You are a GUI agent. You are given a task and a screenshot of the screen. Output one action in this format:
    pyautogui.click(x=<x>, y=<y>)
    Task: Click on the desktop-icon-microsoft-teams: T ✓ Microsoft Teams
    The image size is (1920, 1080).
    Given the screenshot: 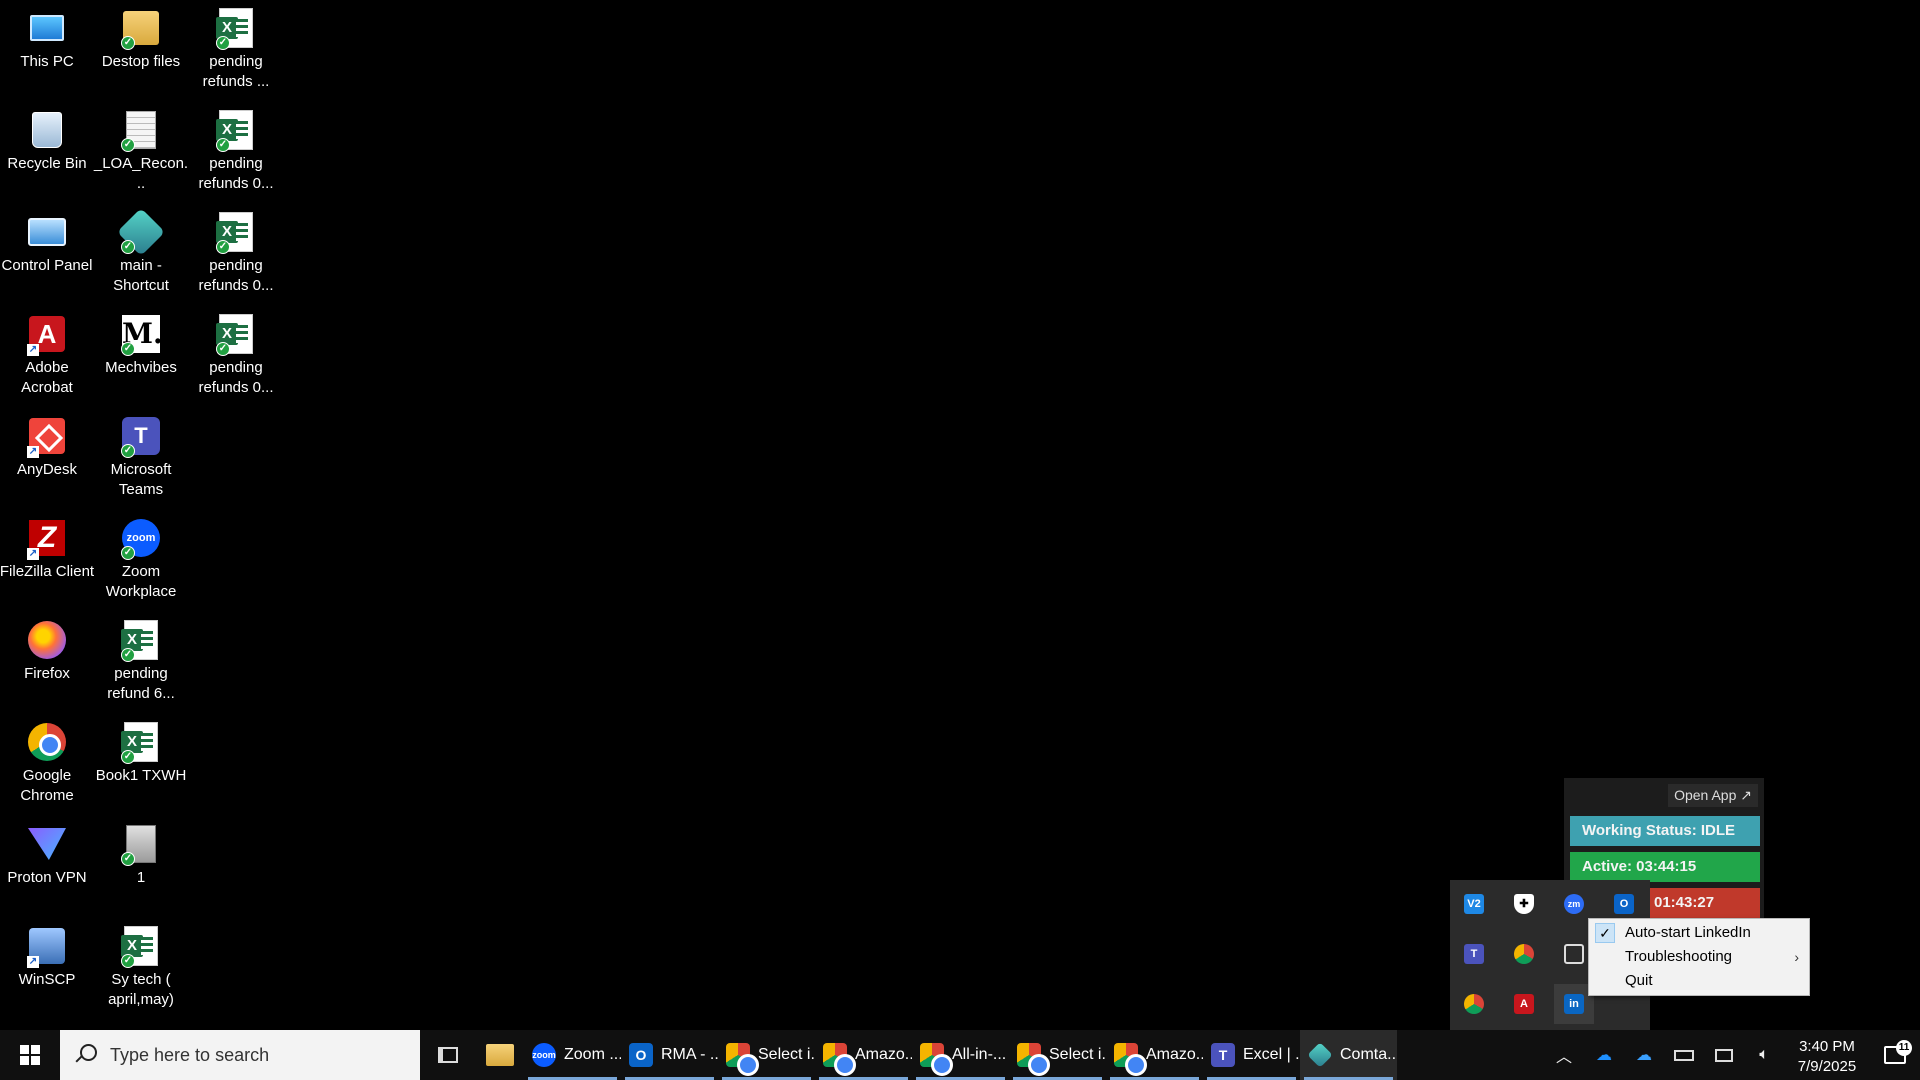 What is the action you would take?
    pyautogui.click(x=141, y=457)
    